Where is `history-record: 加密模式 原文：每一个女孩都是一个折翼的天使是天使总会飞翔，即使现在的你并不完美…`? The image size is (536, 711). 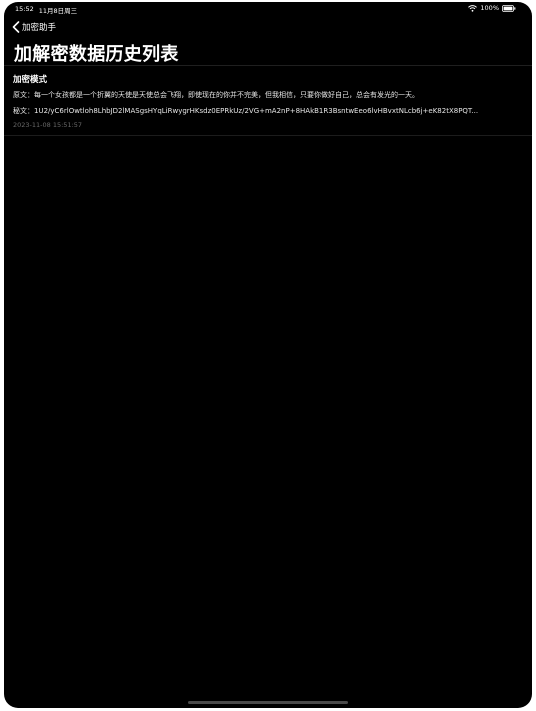 history-record: 加密模式 原文：每一个女孩都是一个折翼的天使是天使总会飞翔，即使现在的你并不完美… is located at coordinates (268, 100).